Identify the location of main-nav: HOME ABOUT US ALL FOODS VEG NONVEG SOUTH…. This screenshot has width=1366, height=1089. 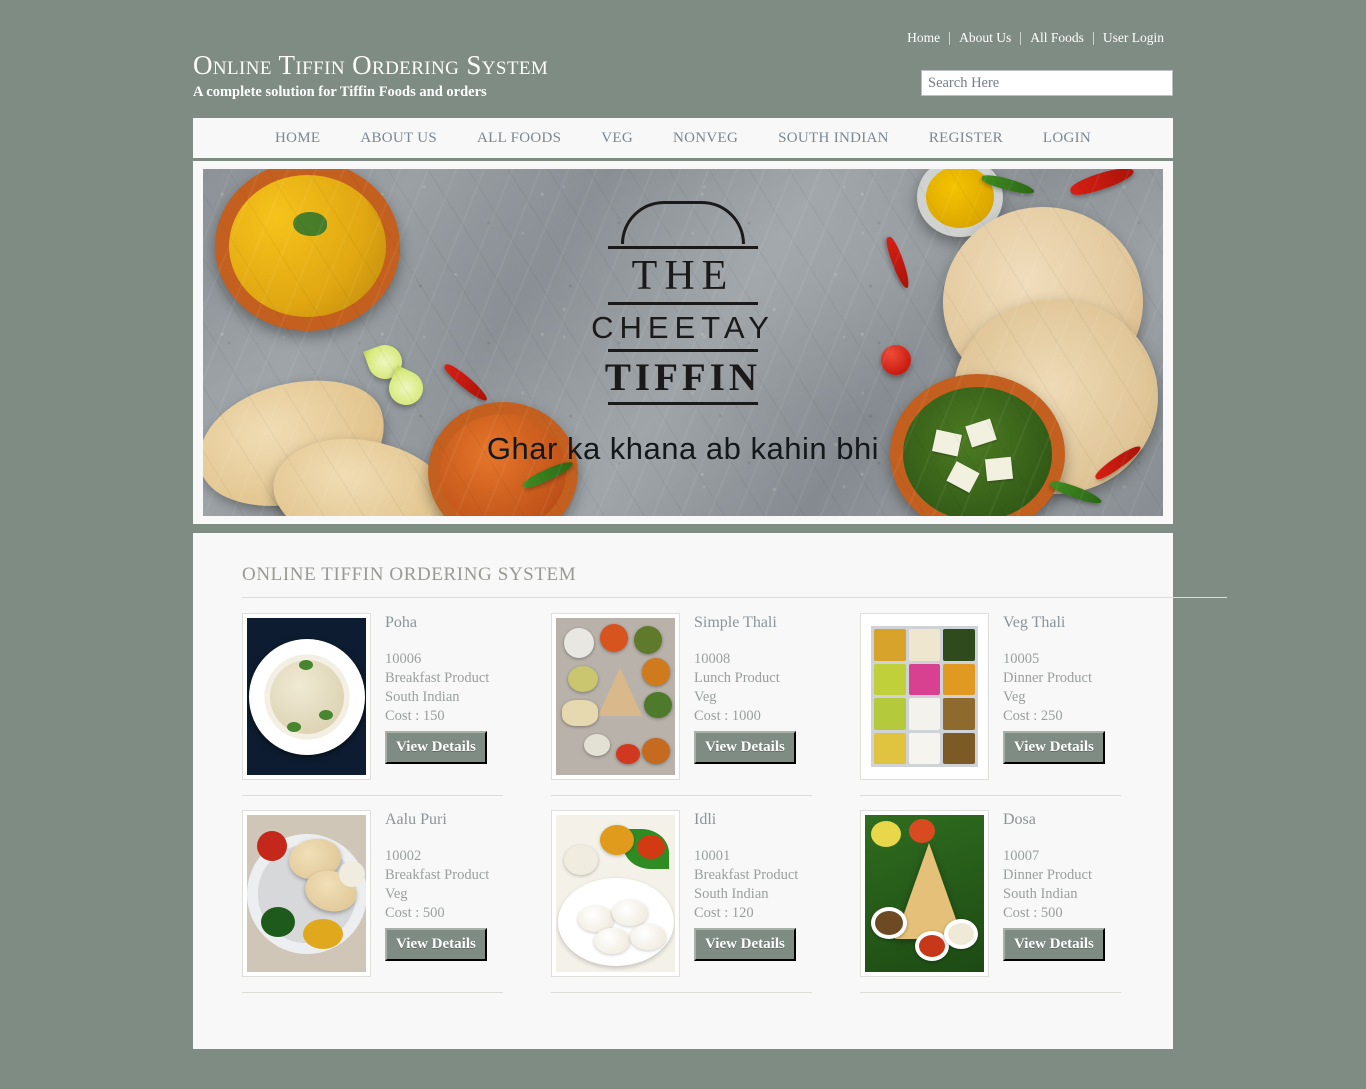
(683, 139).